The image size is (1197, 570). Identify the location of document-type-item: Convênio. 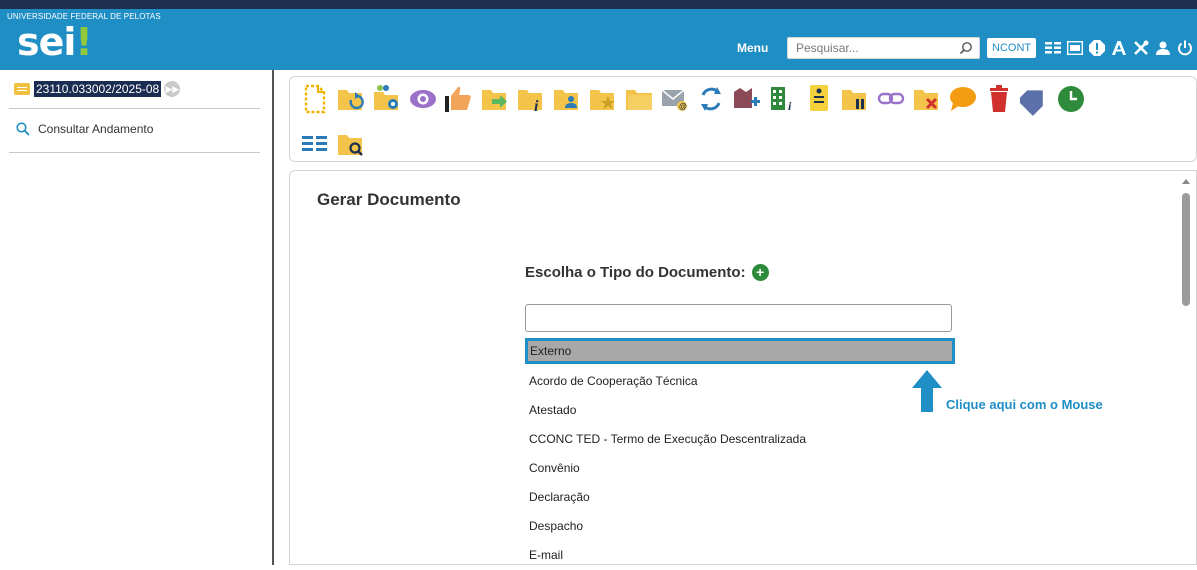
(740, 468).